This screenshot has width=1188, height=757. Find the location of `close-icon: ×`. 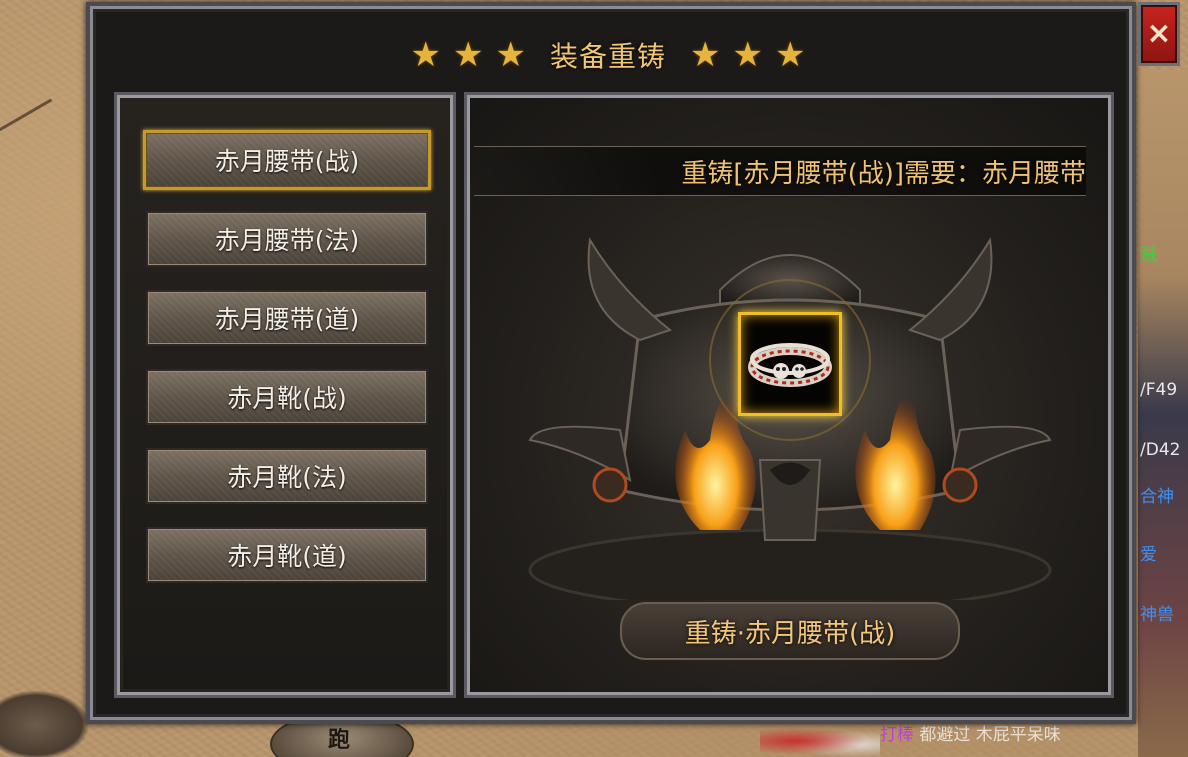

close-icon: × is located at coordinates (1159, 33).